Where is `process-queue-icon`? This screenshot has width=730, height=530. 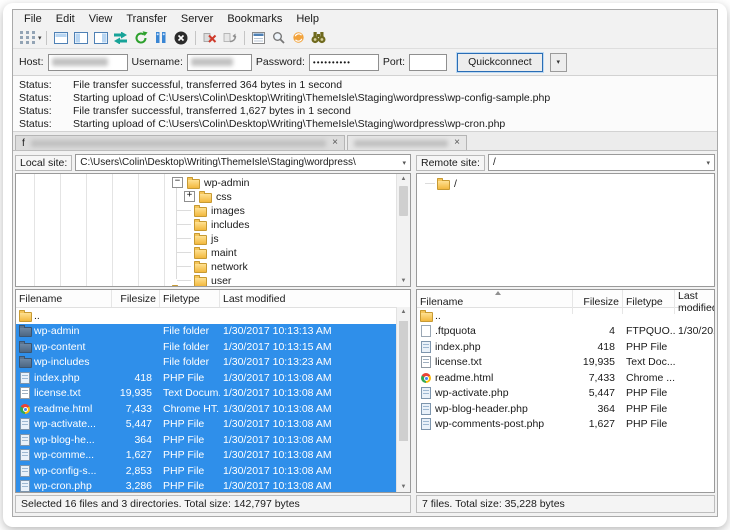
process-queue-icon is located at coordinates (161, 38).